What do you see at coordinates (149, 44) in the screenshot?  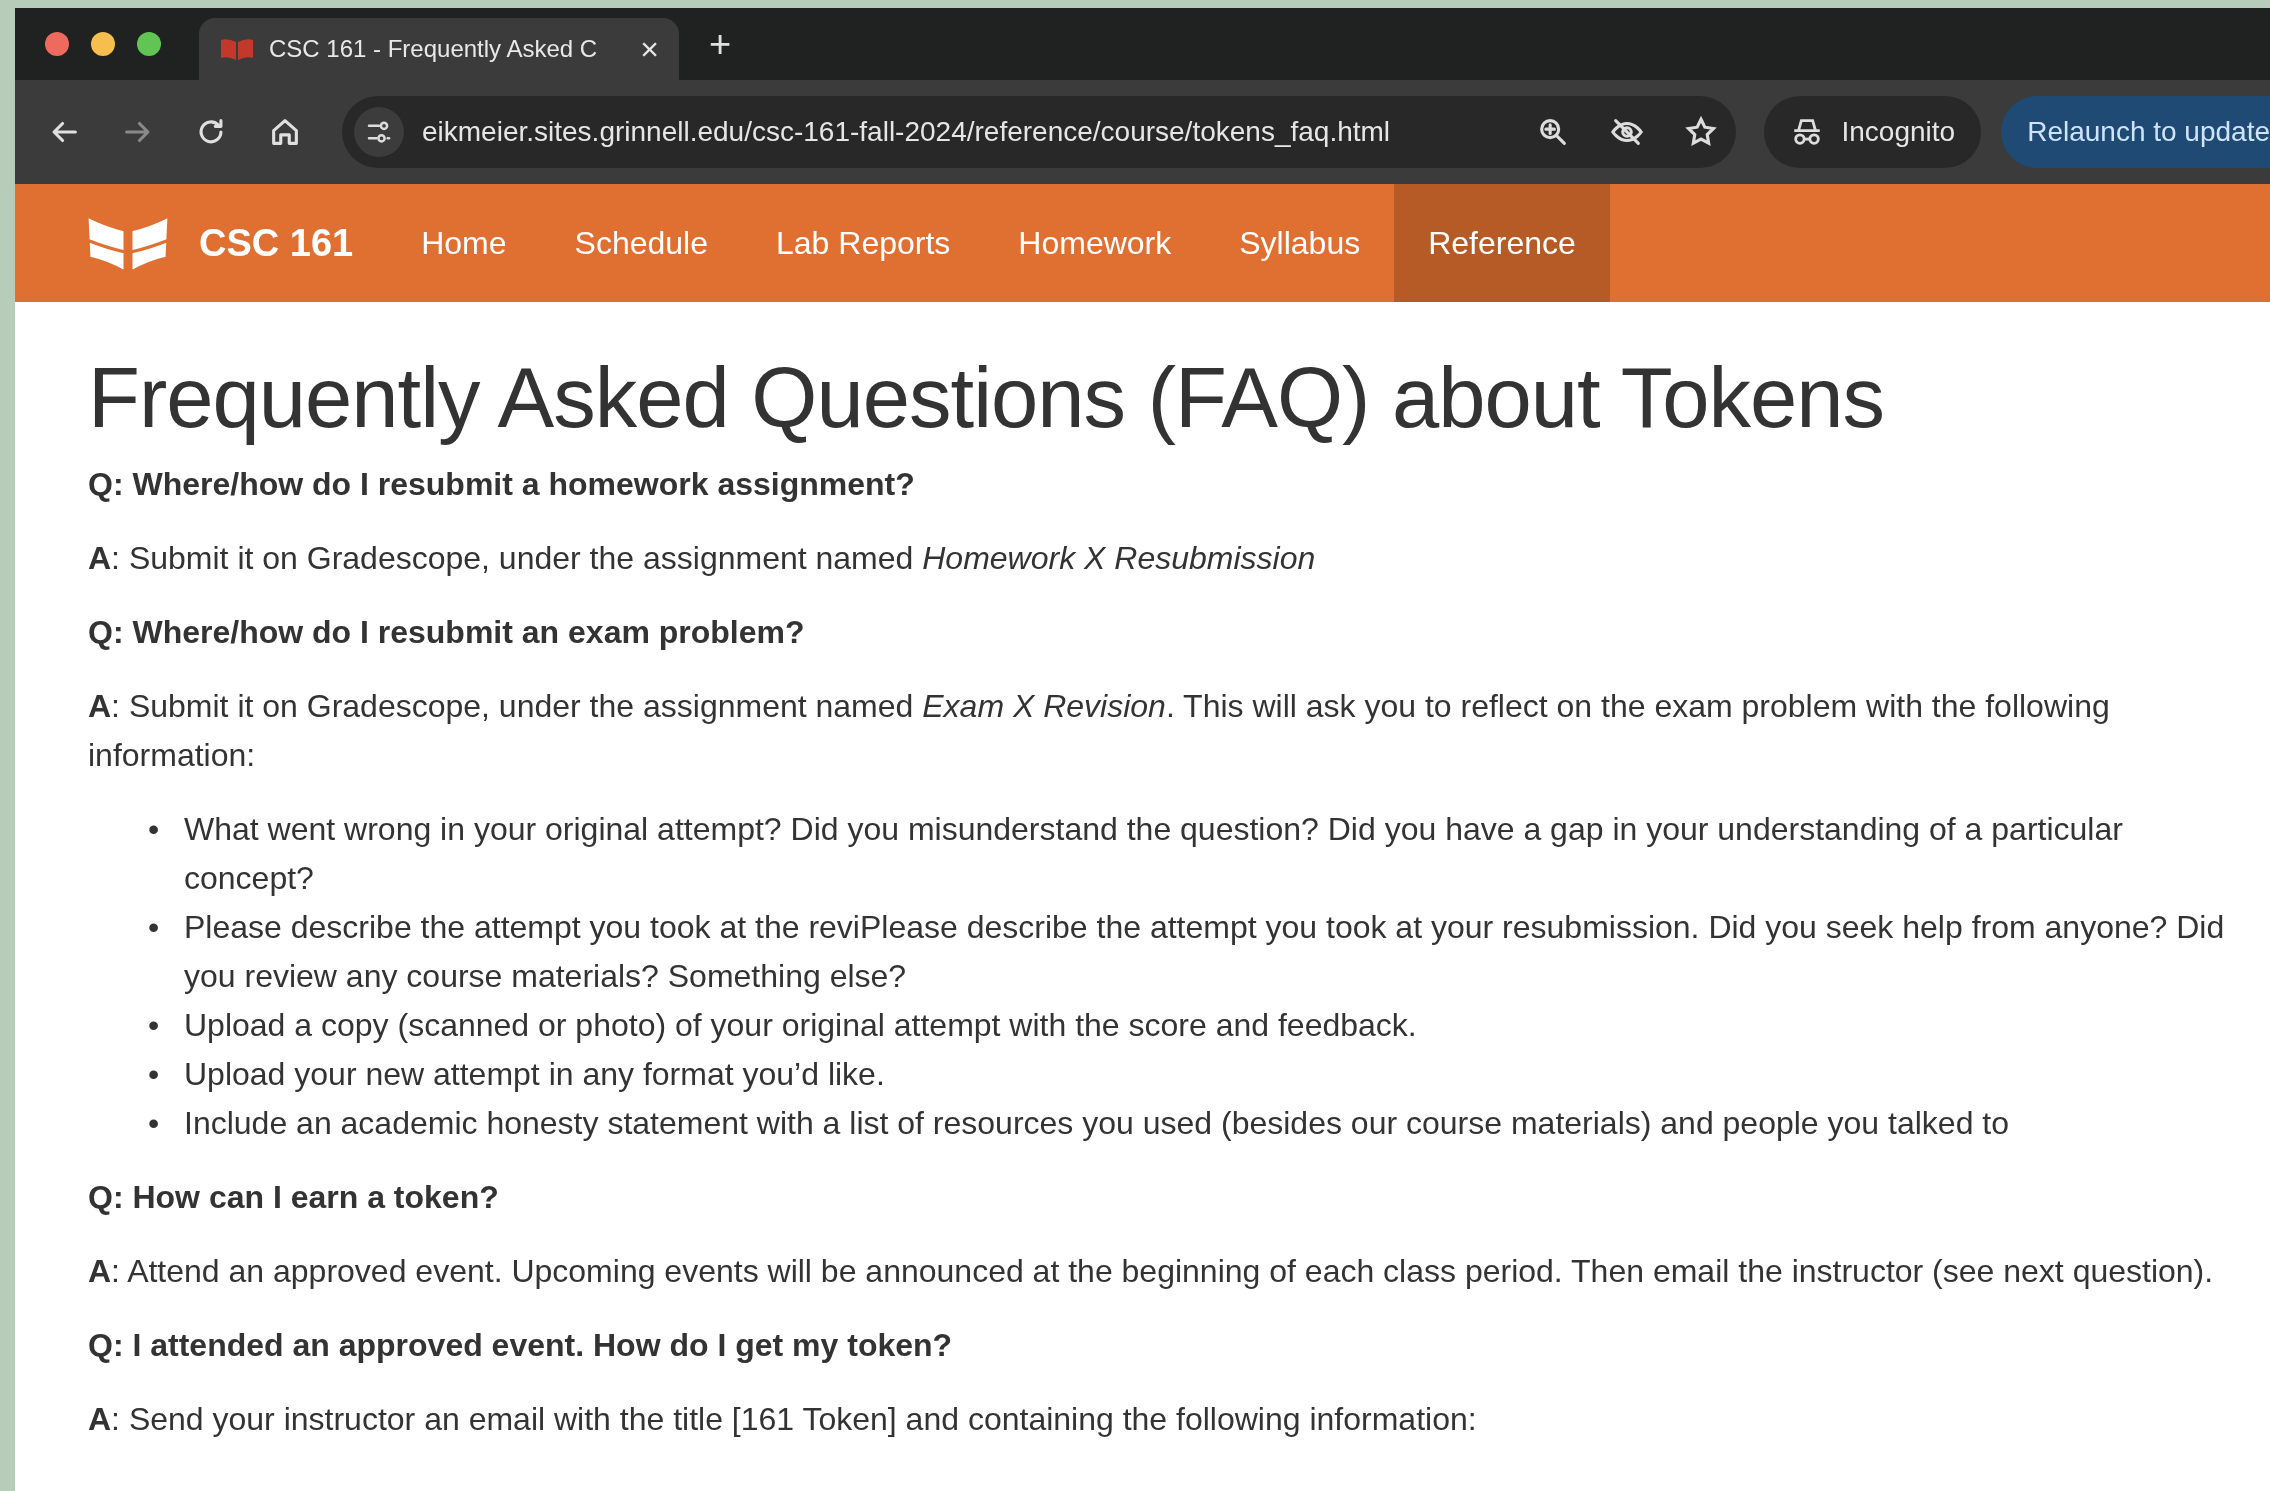 I see `maximize-window-icon` at bounding box center [149, 44].